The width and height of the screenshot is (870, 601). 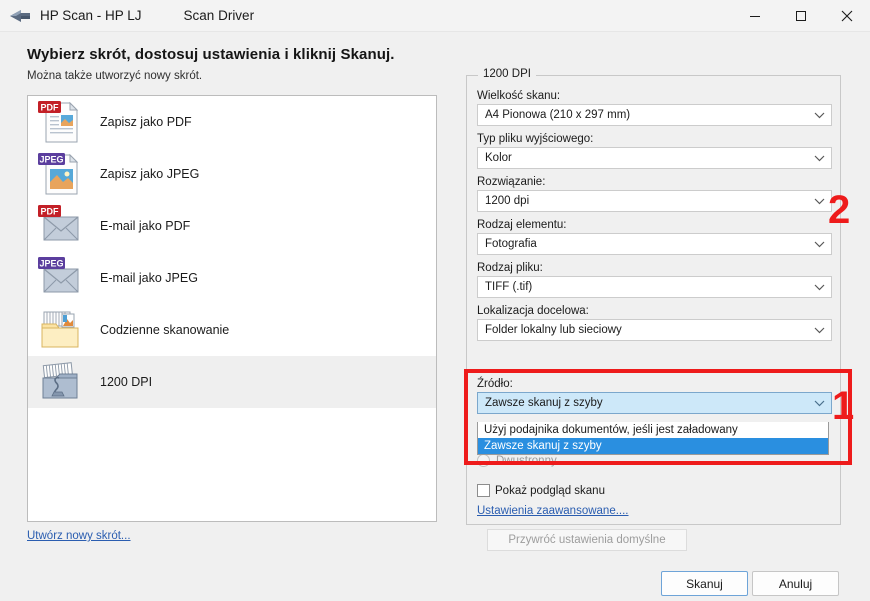 I want to click on shortcut-item: PDF E-mail jako PDF, so click(x=232, y=226).